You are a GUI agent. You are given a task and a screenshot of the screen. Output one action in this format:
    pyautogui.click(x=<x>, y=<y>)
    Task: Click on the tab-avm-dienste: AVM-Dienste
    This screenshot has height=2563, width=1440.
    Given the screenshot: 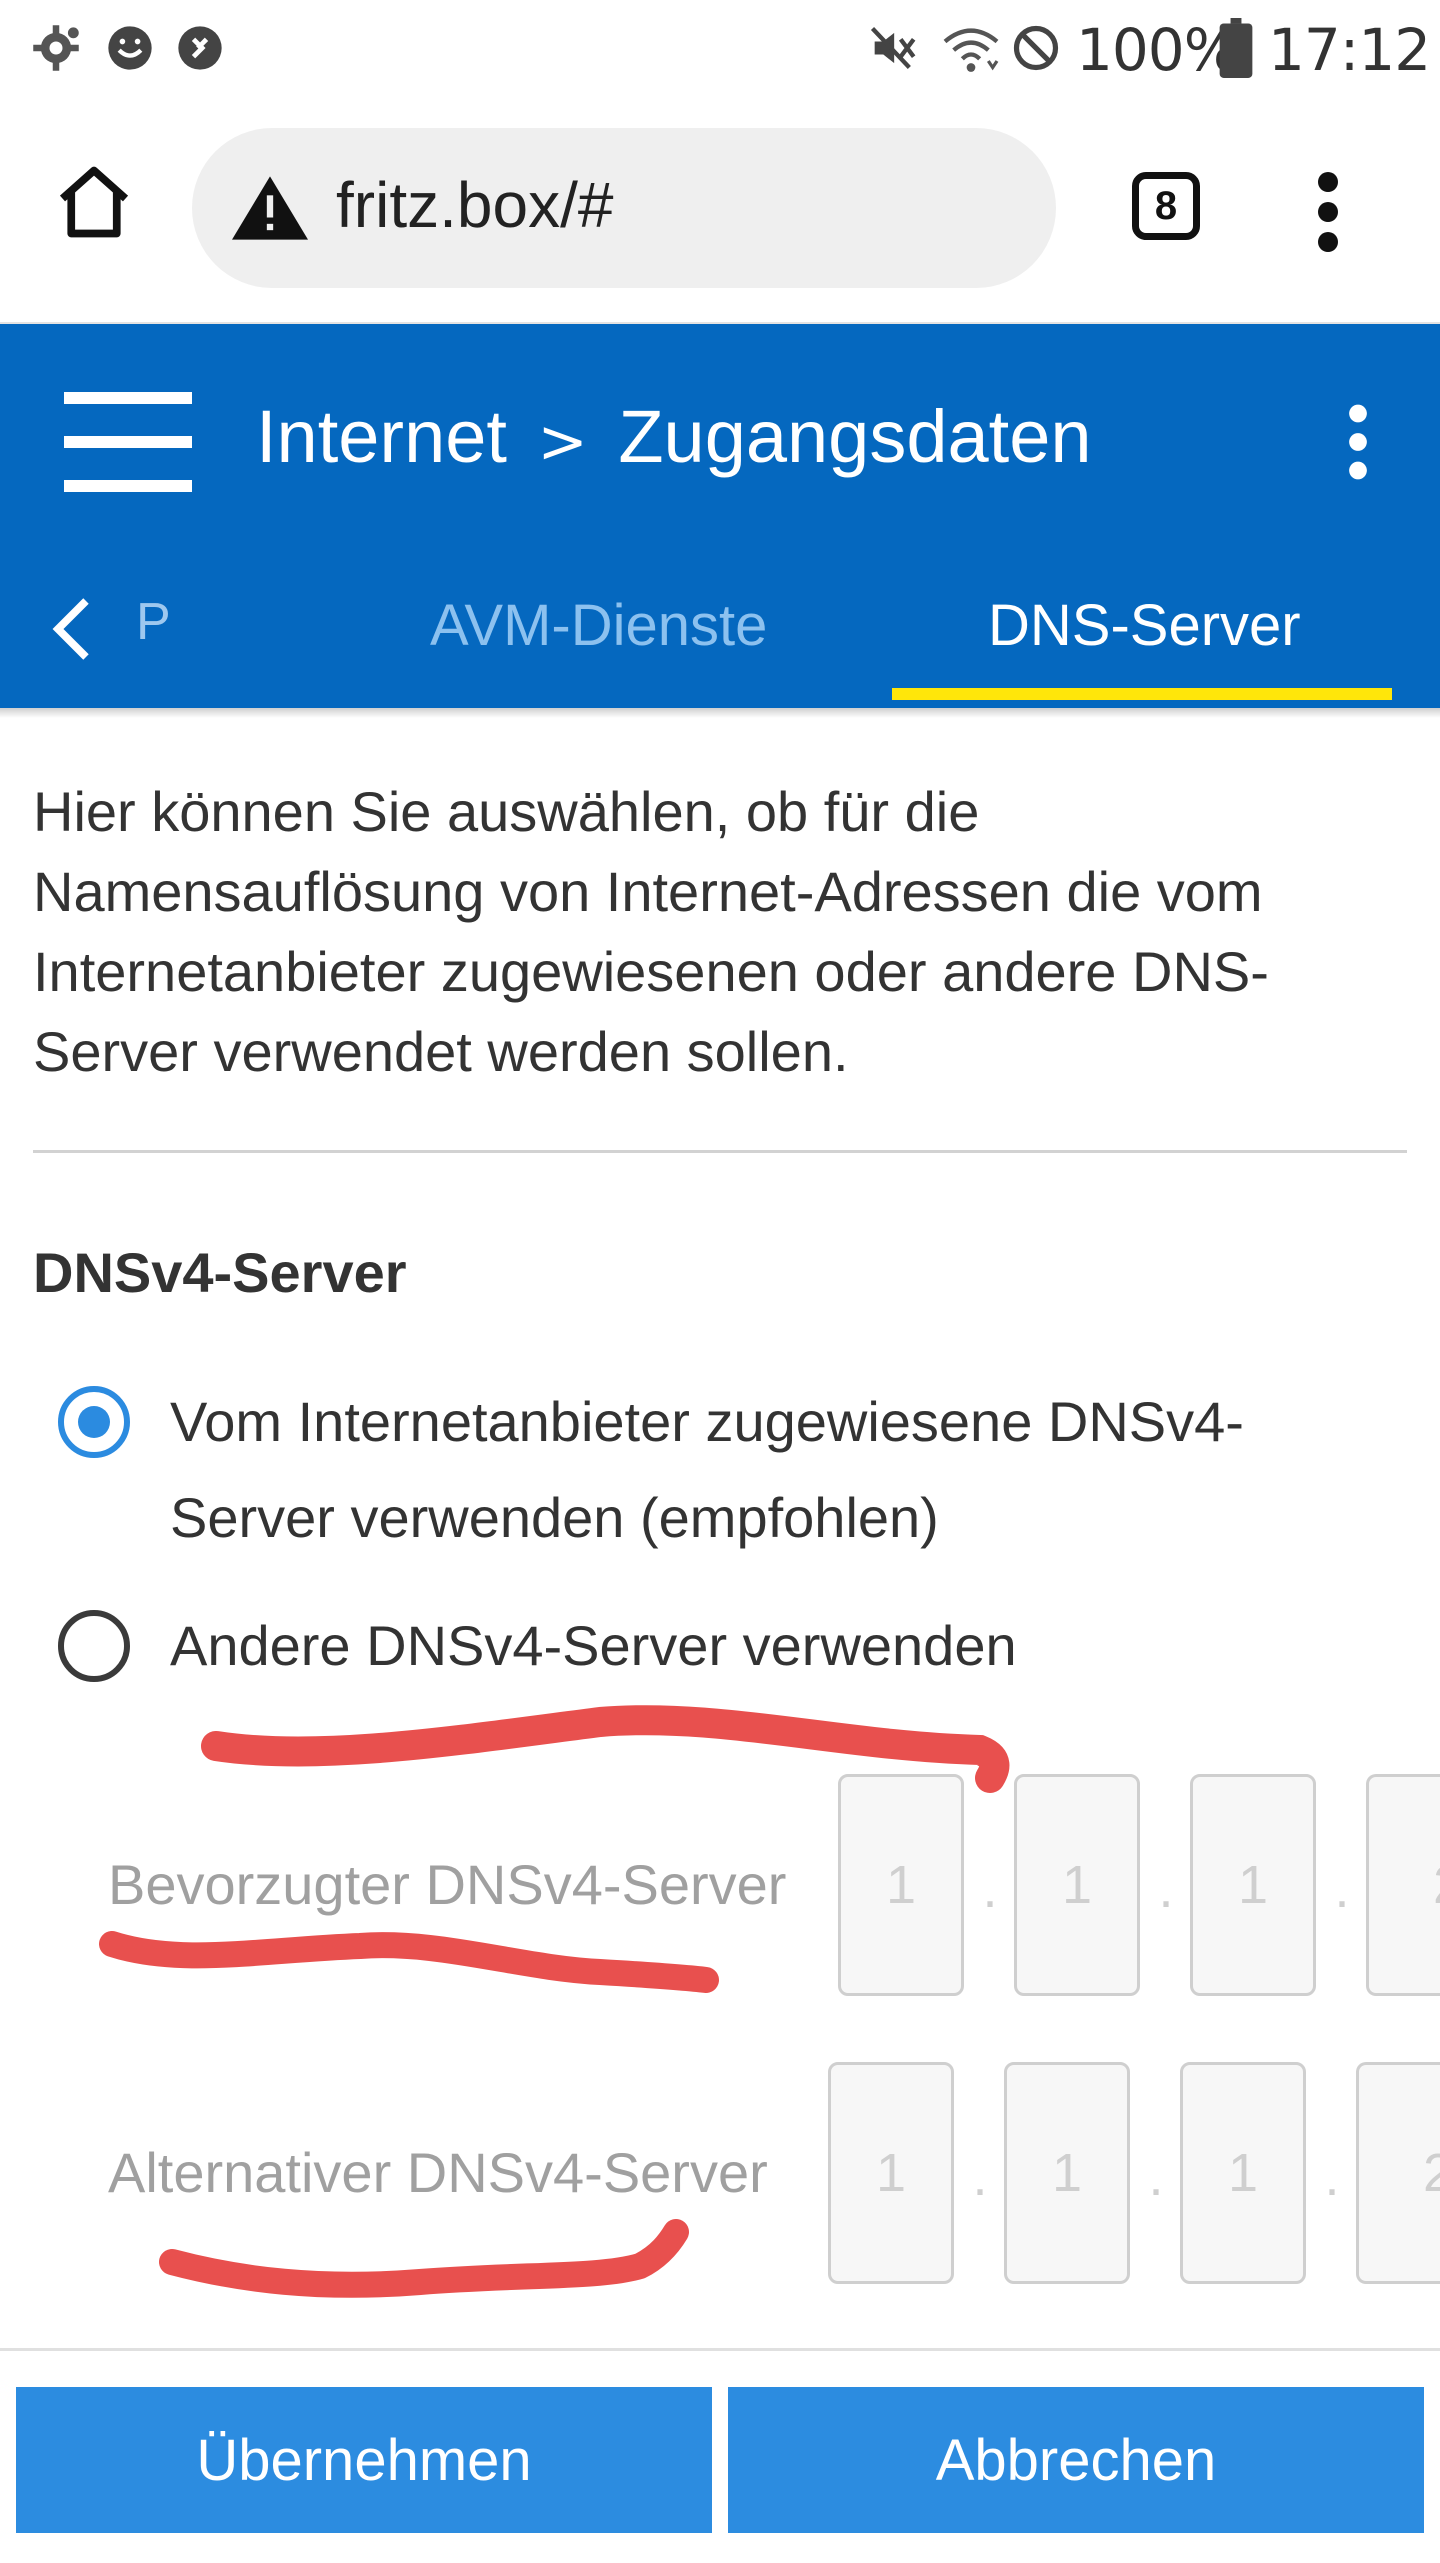 What is the action you would take?
    pyautogui.click(x=598, y=625)
    